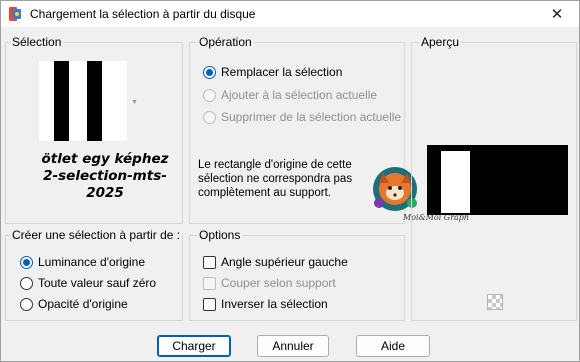  I want to click on radio-label: Remplacer la sélection, so click(282, 72).